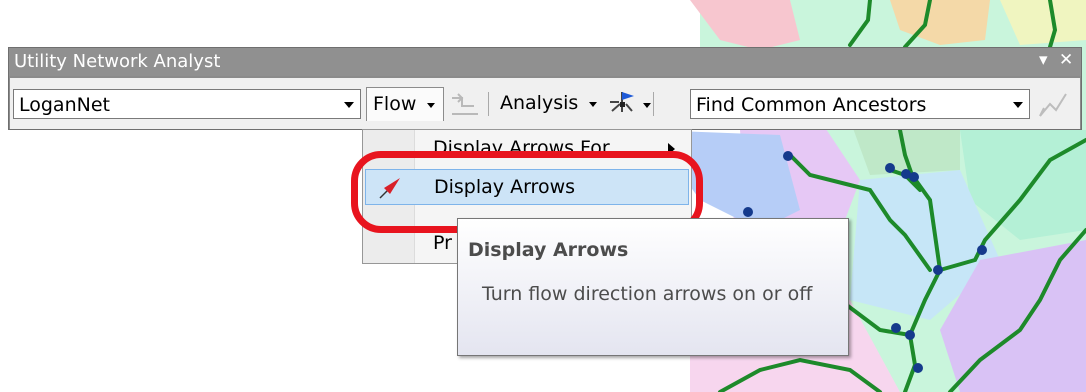  Describe the element at coordinates (64, 105) in the screenshot. I see `network-select-value: LoganNet` at that location.